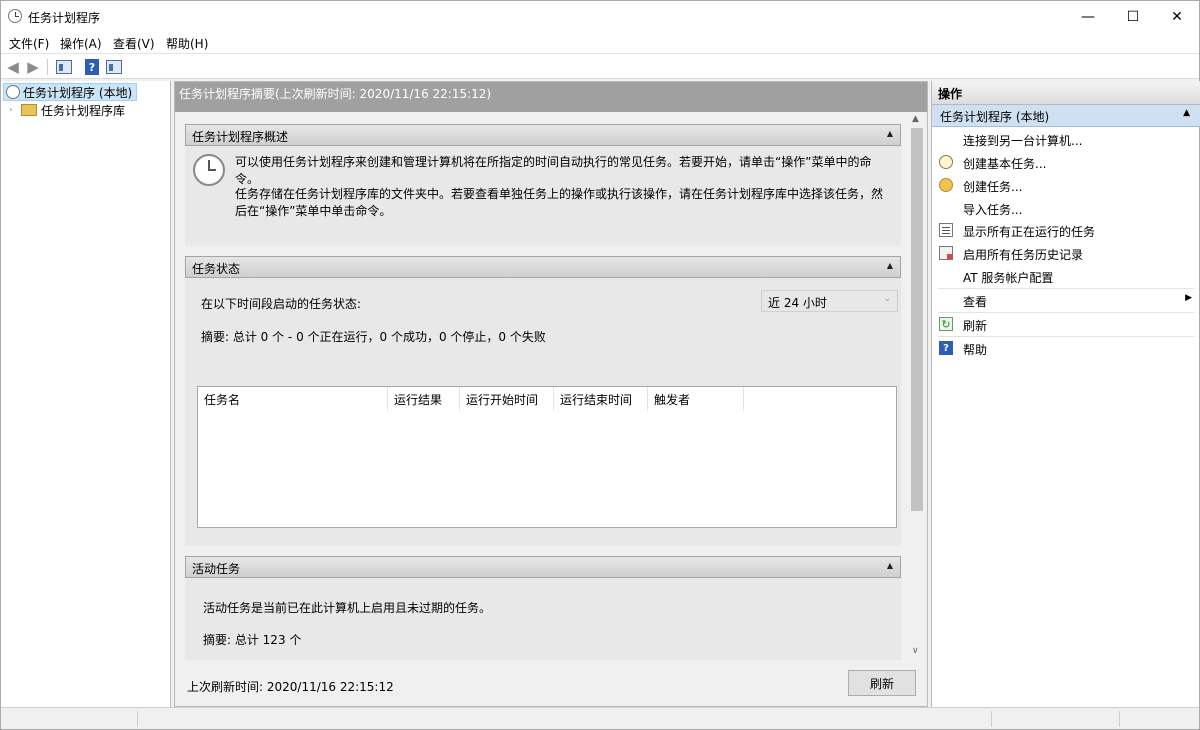  What do you see at coordinates (293, 399) in the screenshot?
I see `column-header: 任务名` at bounding box center [293, 399].